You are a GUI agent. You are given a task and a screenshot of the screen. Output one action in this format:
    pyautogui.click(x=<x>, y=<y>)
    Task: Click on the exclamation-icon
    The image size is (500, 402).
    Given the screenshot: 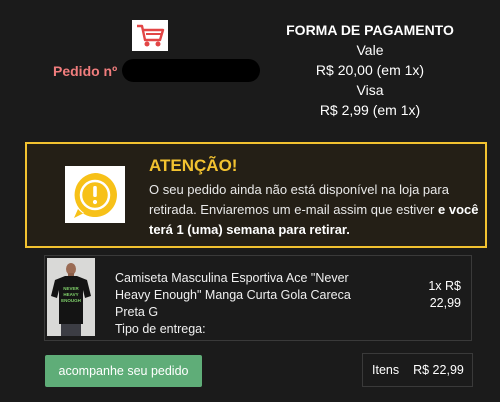 What is the action you would take?
    pyautogui.click(x=95, y=194)
    